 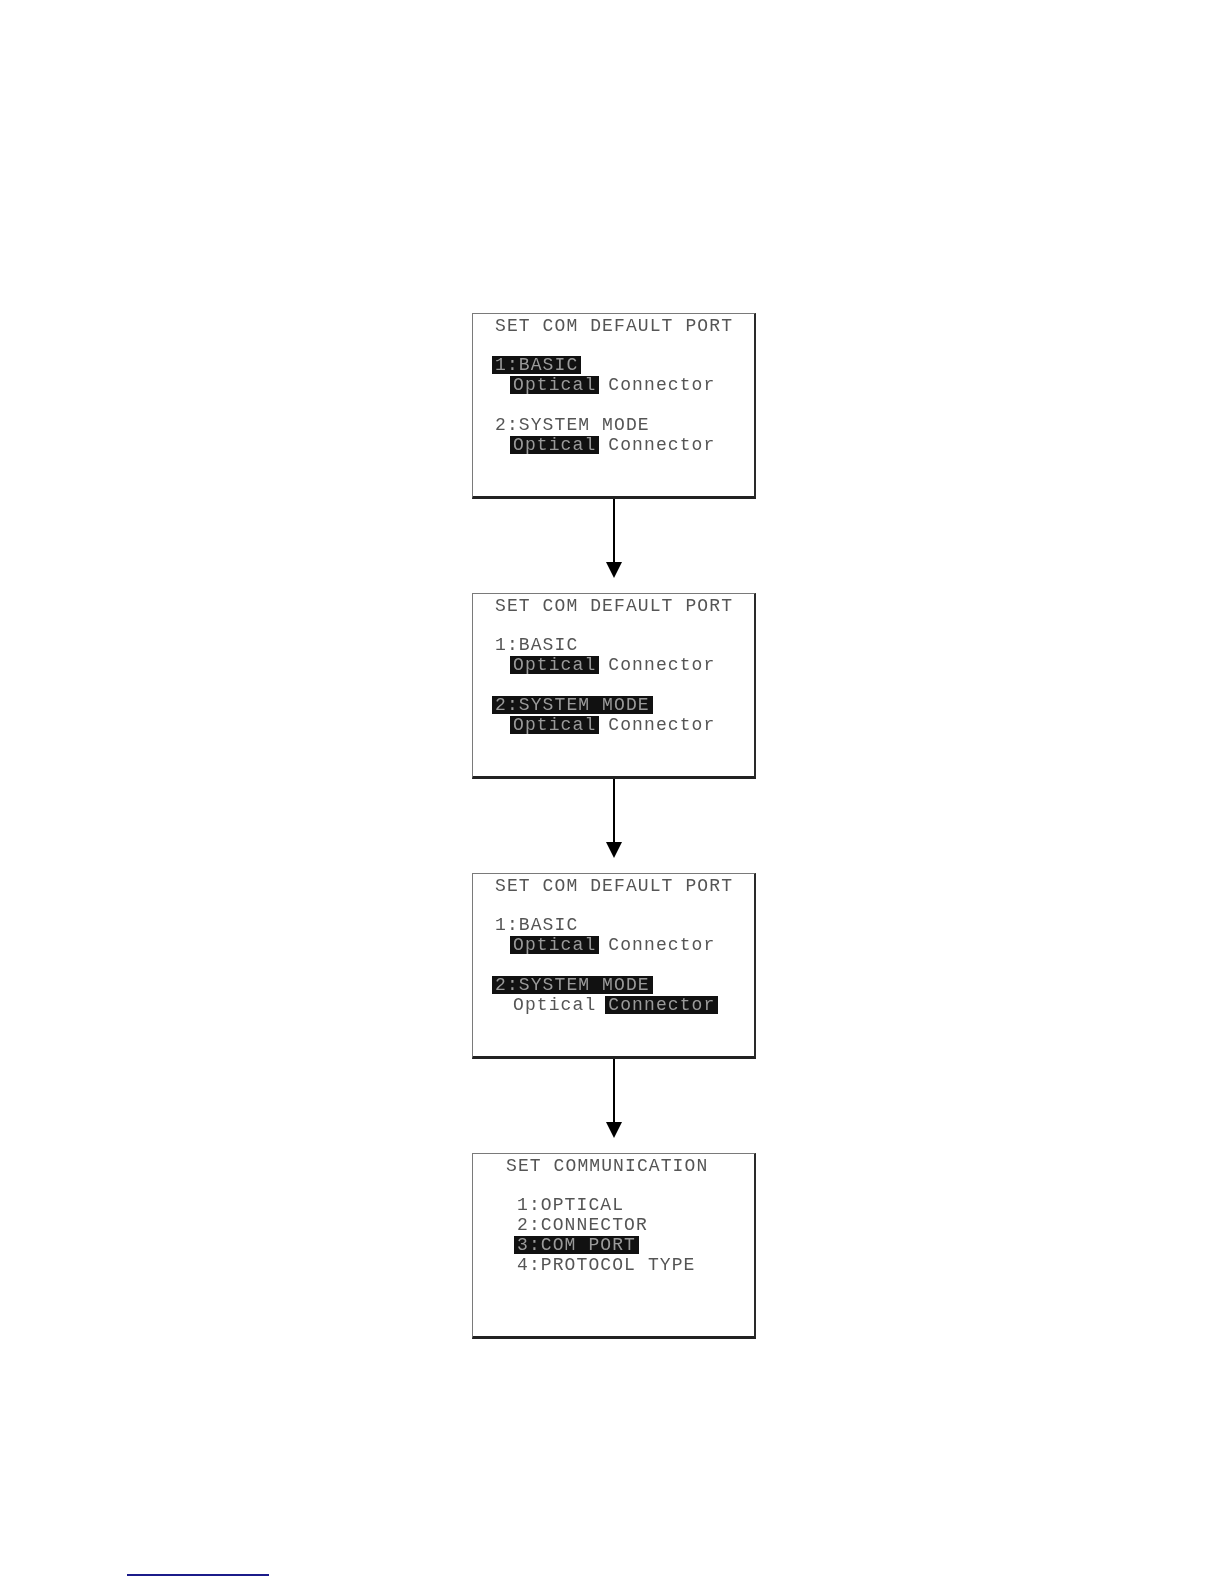 I want to click on menu-item: 2:CONNECTOR, so click(x=582, y=1225).